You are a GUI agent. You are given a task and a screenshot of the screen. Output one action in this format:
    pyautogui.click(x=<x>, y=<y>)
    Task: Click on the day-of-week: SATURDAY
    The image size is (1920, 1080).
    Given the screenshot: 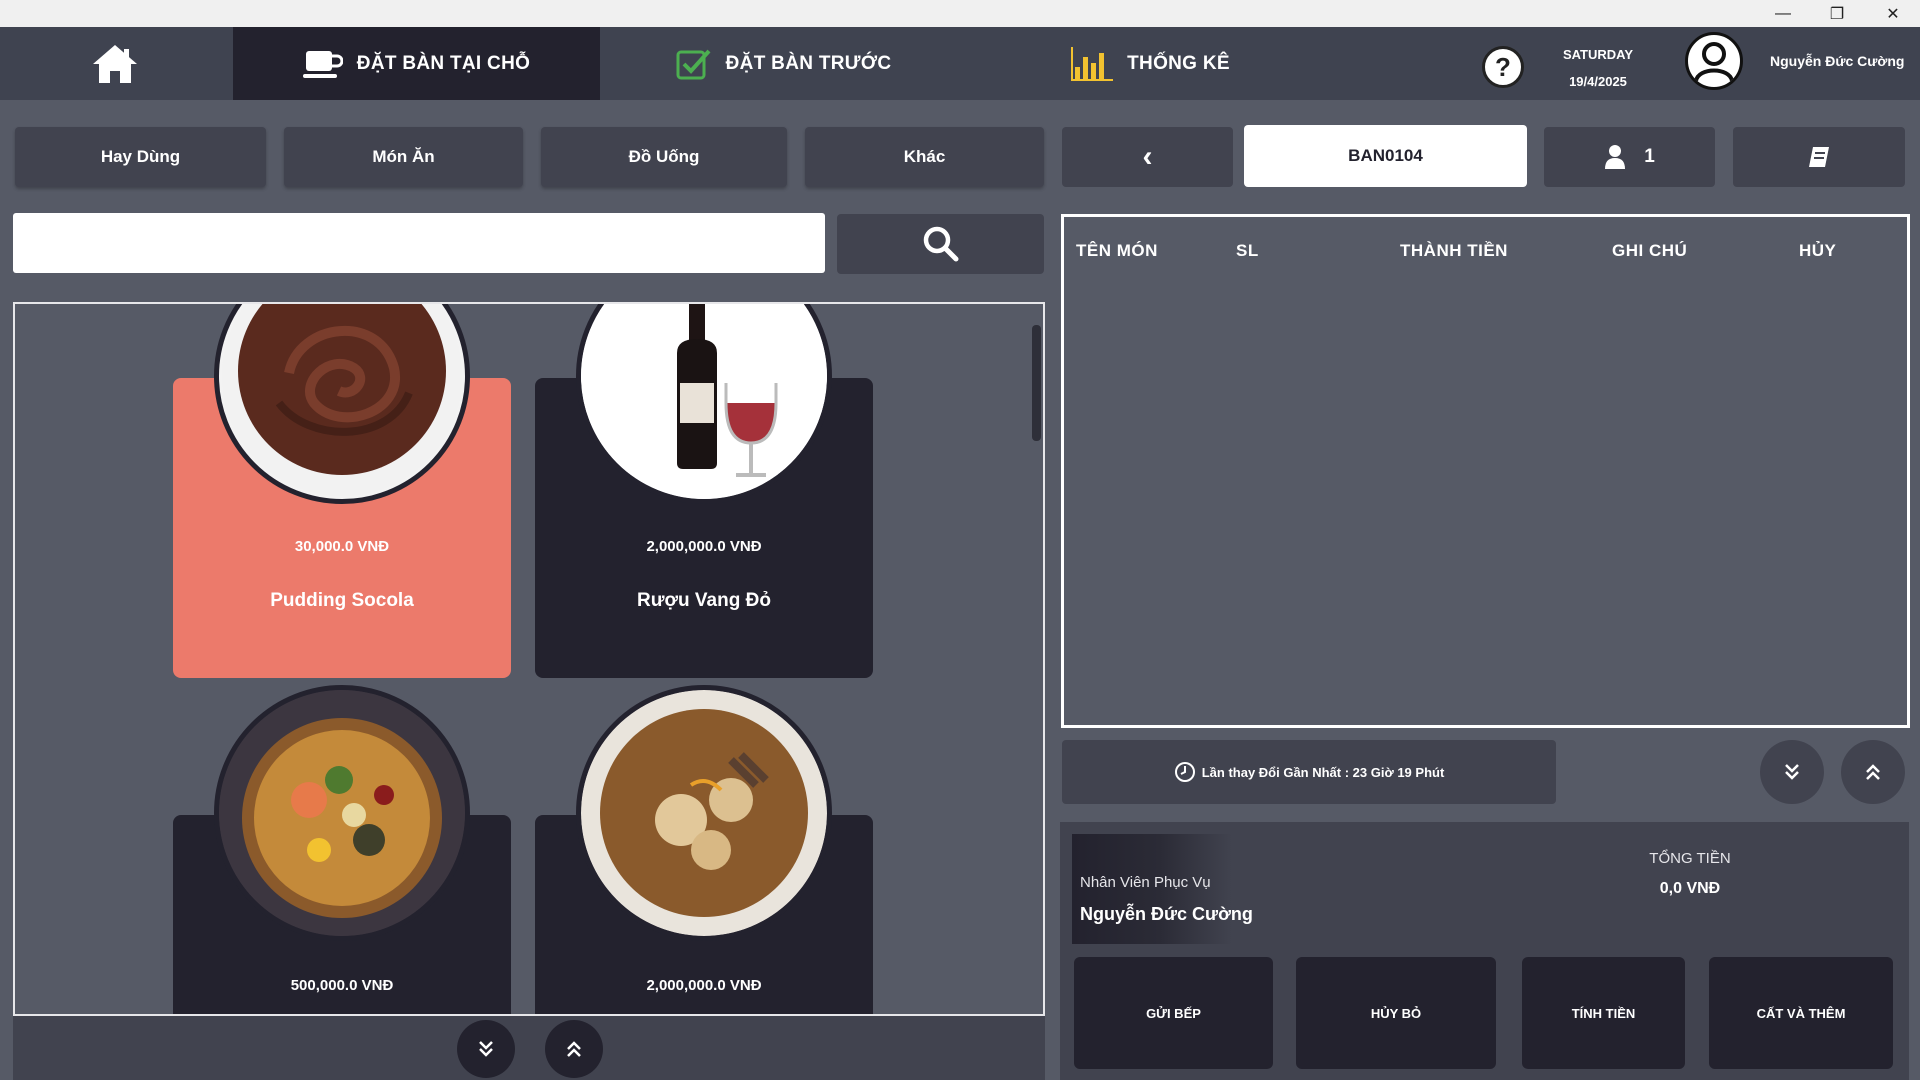 What is the action you would take?
    pyautogui.click(x=1598, y=54)
    